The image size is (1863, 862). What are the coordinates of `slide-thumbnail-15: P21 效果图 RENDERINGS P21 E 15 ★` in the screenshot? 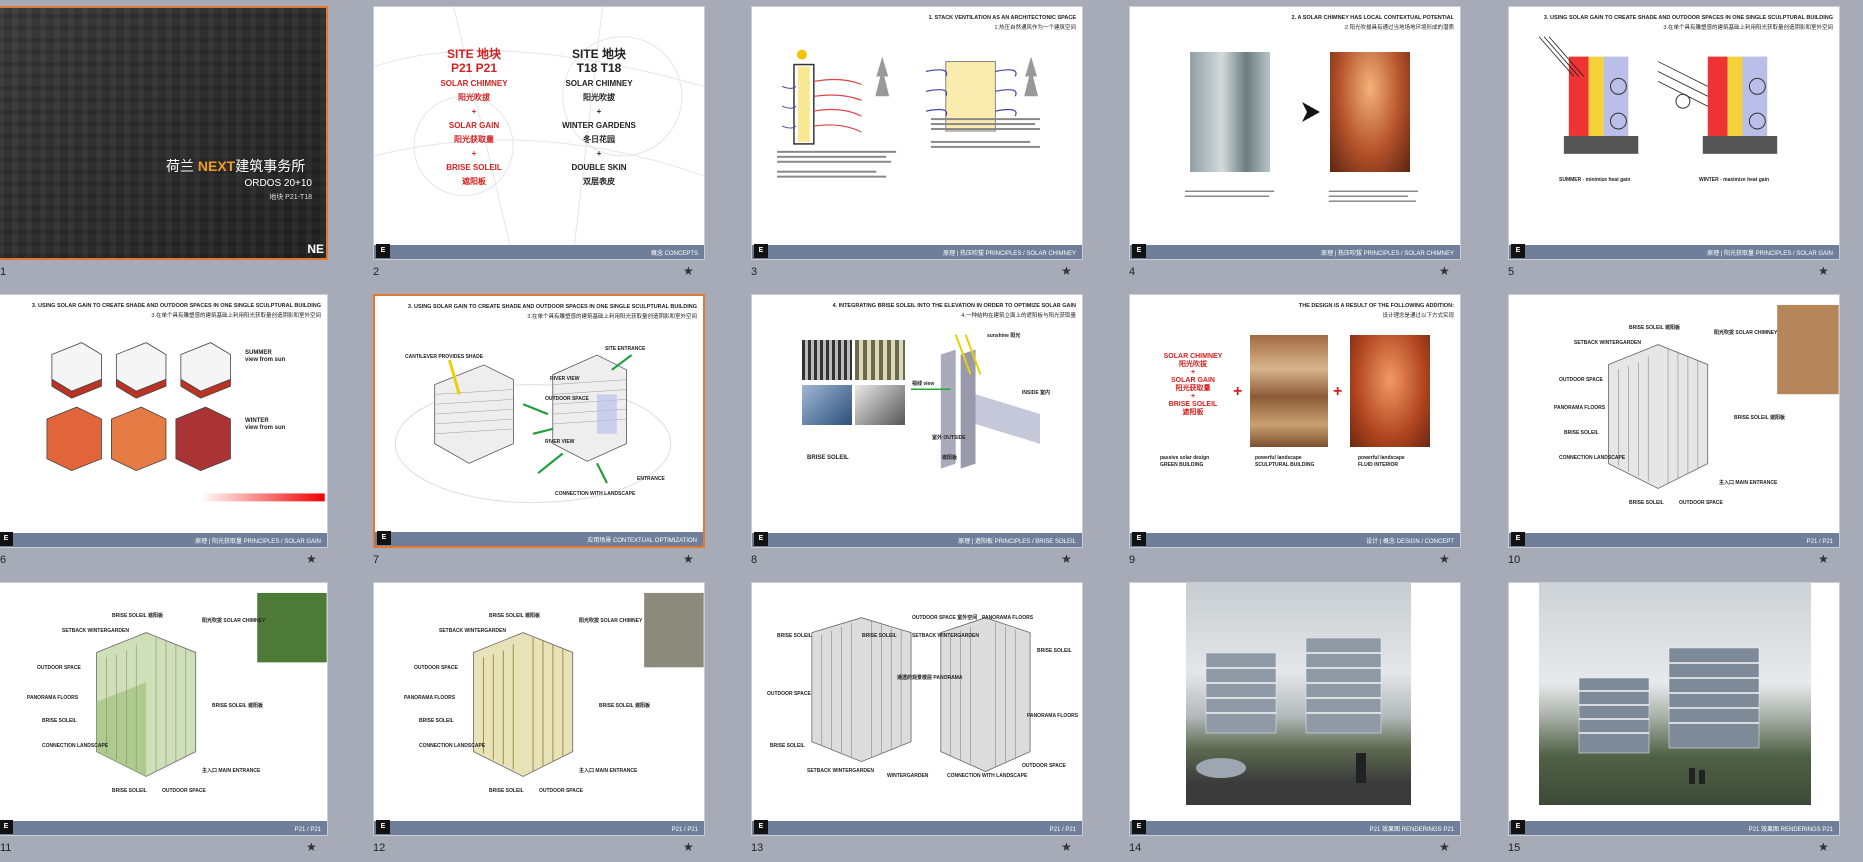 It's located at (1677, 719).